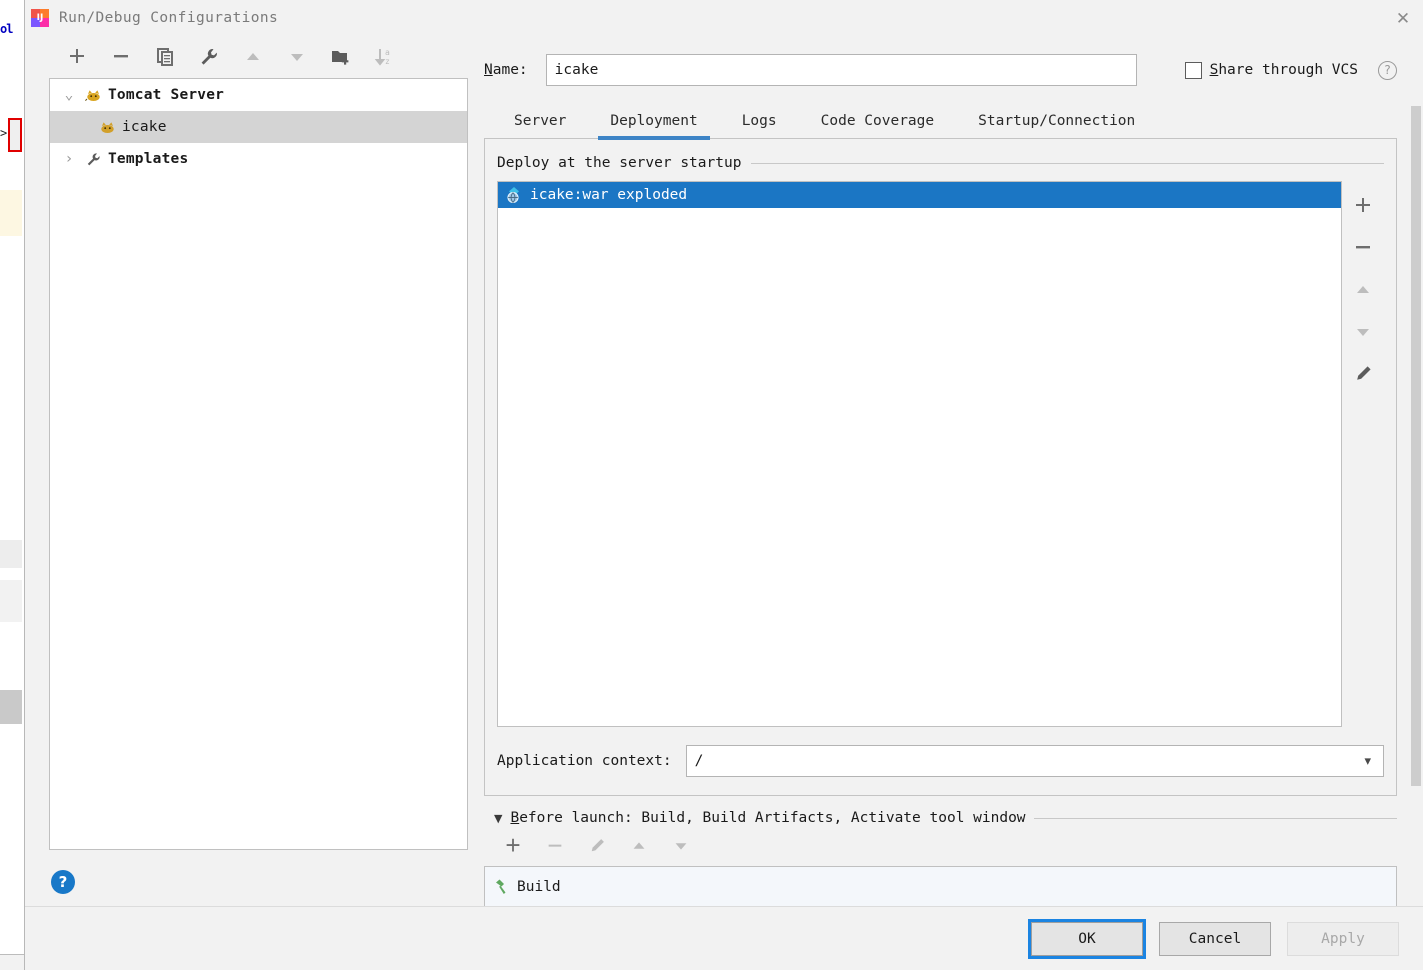  I want to click on new-folder-button, so click(341, 57).